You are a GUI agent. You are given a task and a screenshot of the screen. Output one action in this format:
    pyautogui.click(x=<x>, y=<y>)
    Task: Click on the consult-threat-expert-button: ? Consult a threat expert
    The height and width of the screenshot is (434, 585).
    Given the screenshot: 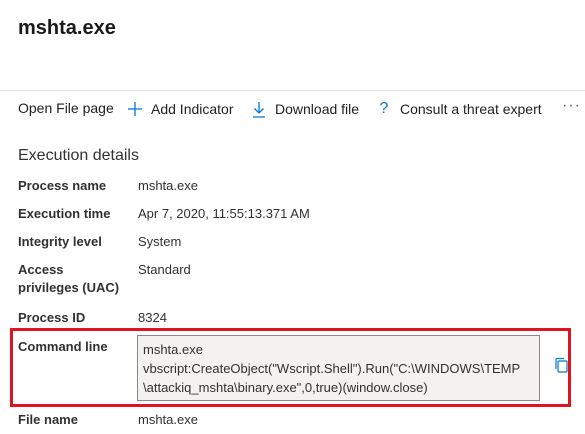 What is the action you would take?
    pyautogui.click(x=459, y=109)
    